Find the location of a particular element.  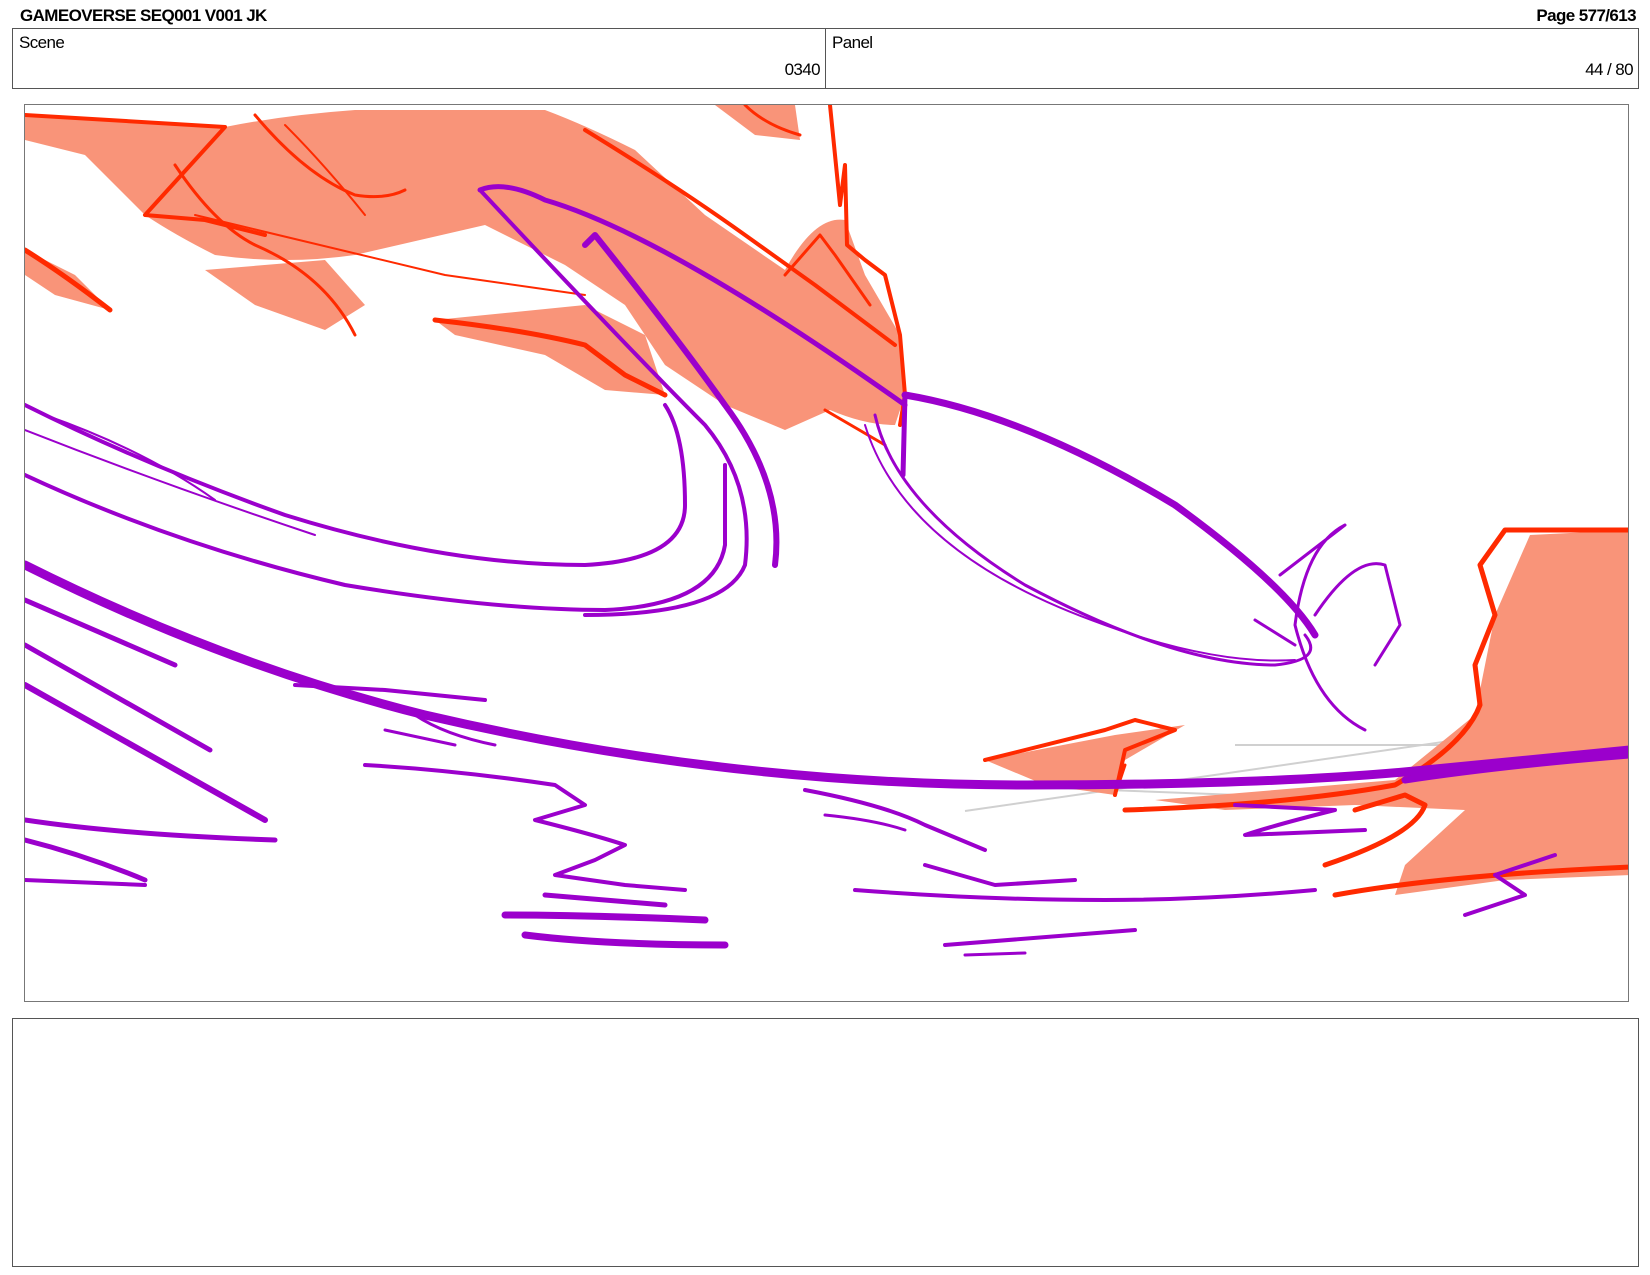

info-bar: Scene 0340 Panel 44 / 80 is located at coordinates (825, 58).